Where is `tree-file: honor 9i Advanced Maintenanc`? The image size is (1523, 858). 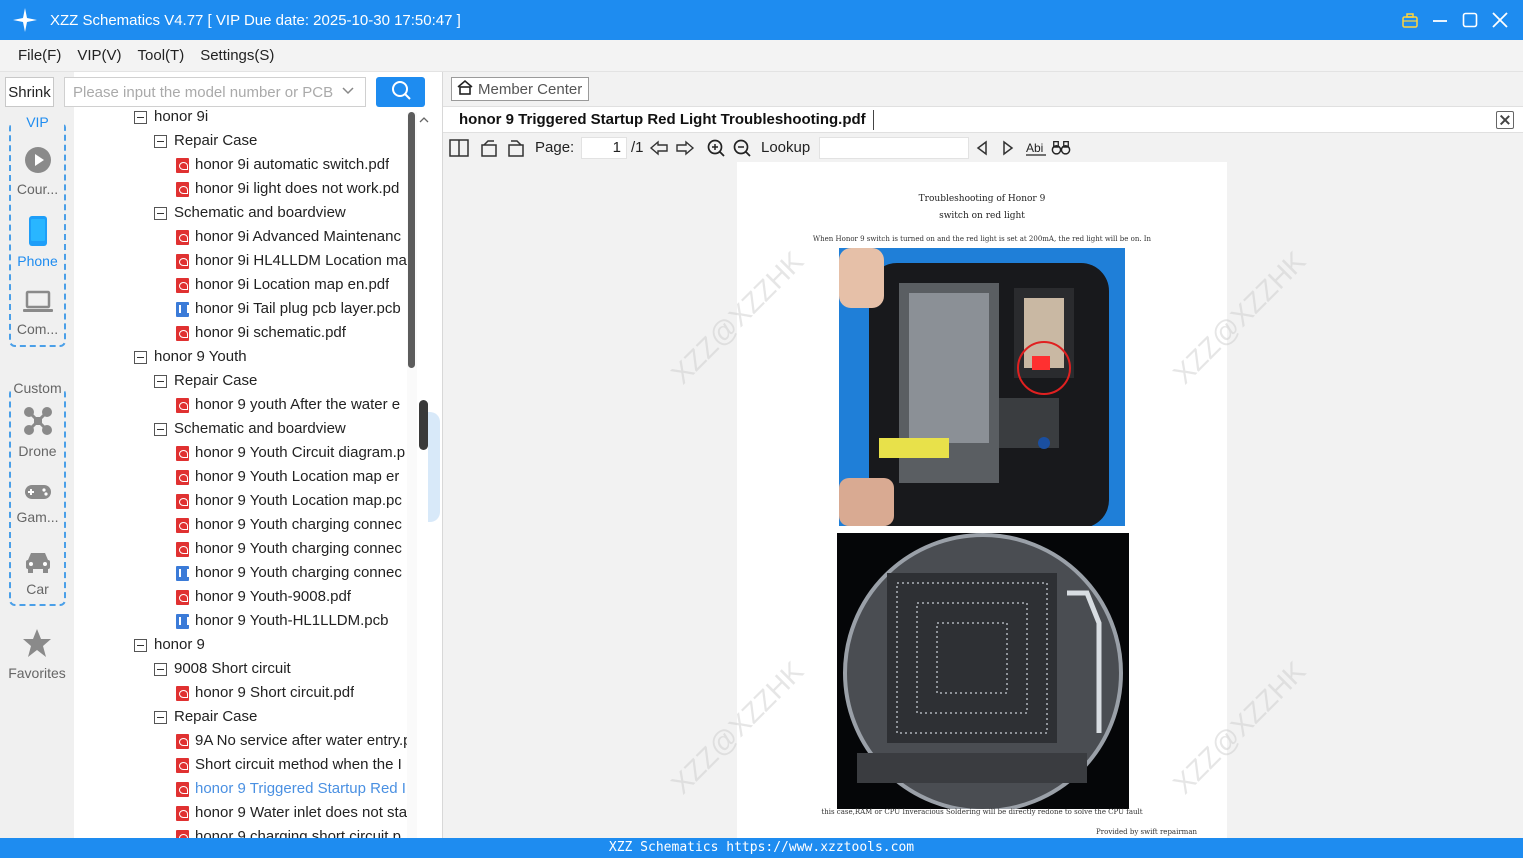 tree-file: honor 9i Advanced Maintenanc is located at coordinates (245, 237).